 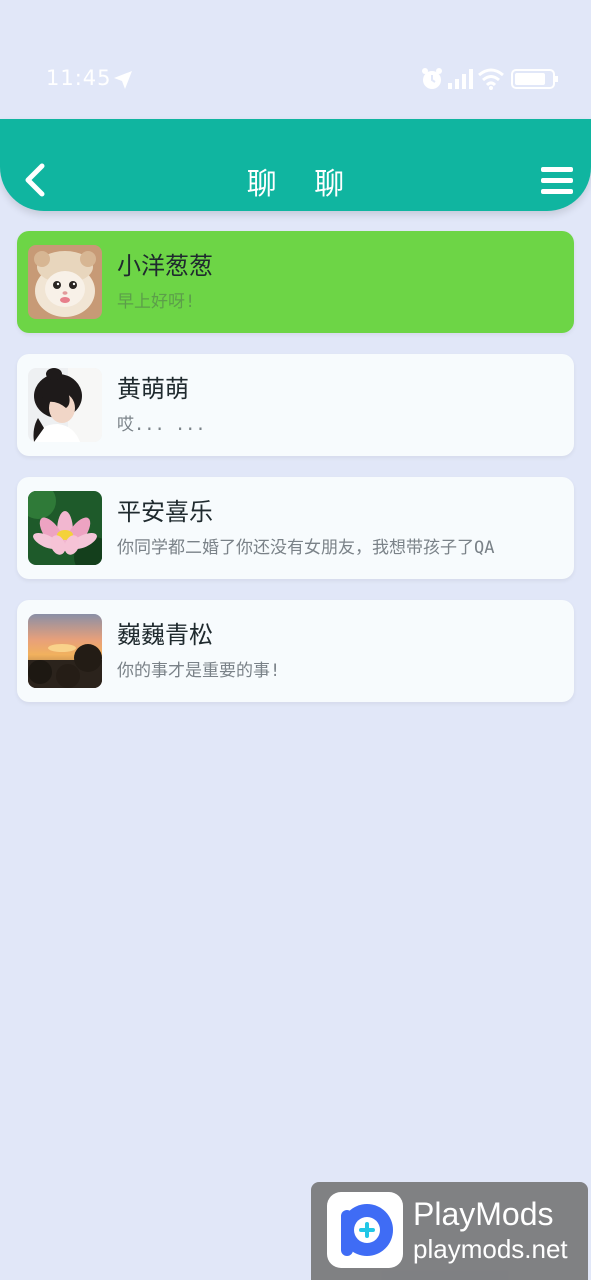 What do you see at coordinates (79, 78) in the screenshot?
I see `status-time: 11:45` at bounding box center [79, 78].